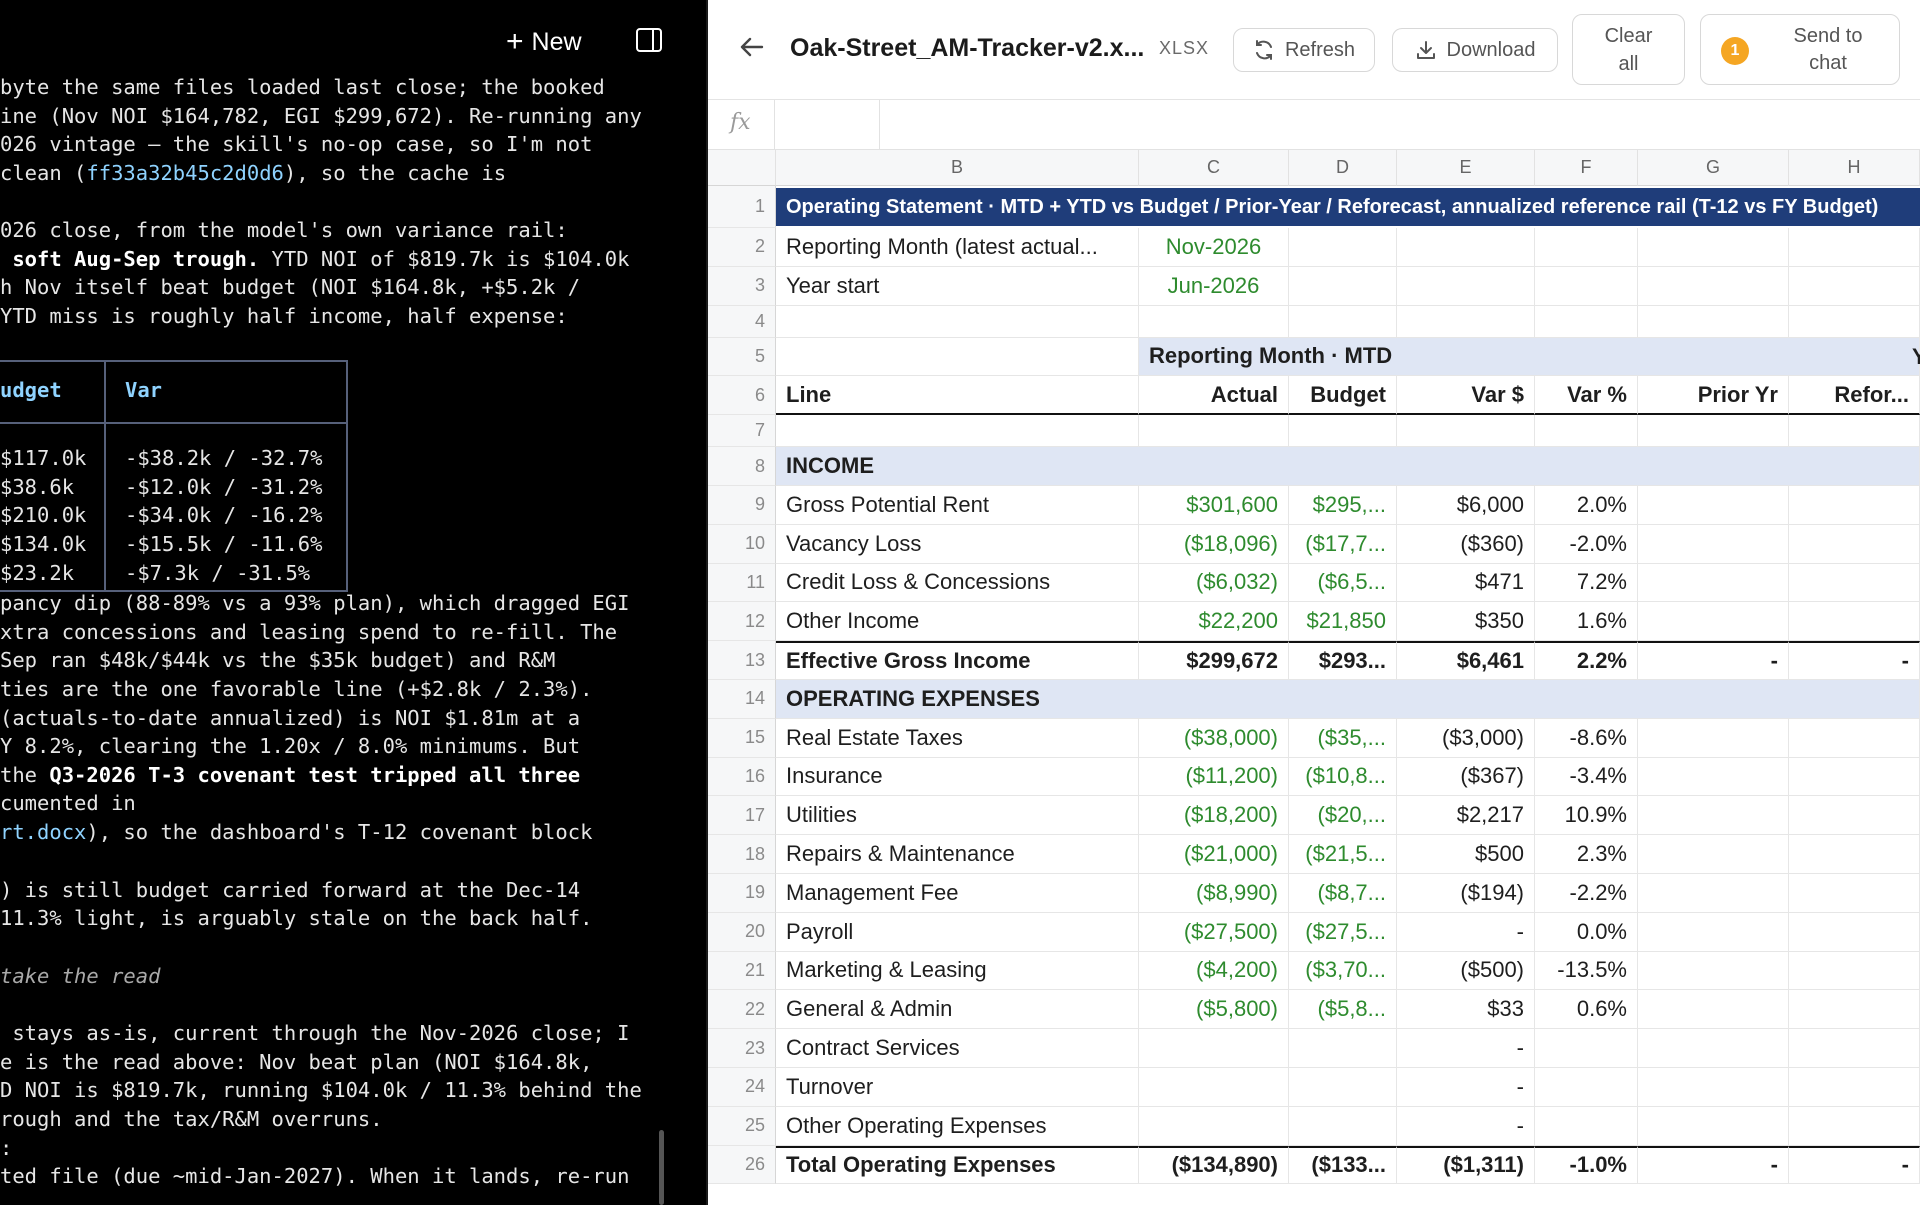  Describe the element at coordinates (742, 738) in the screenshot. I see `row-header: 15` at that location.